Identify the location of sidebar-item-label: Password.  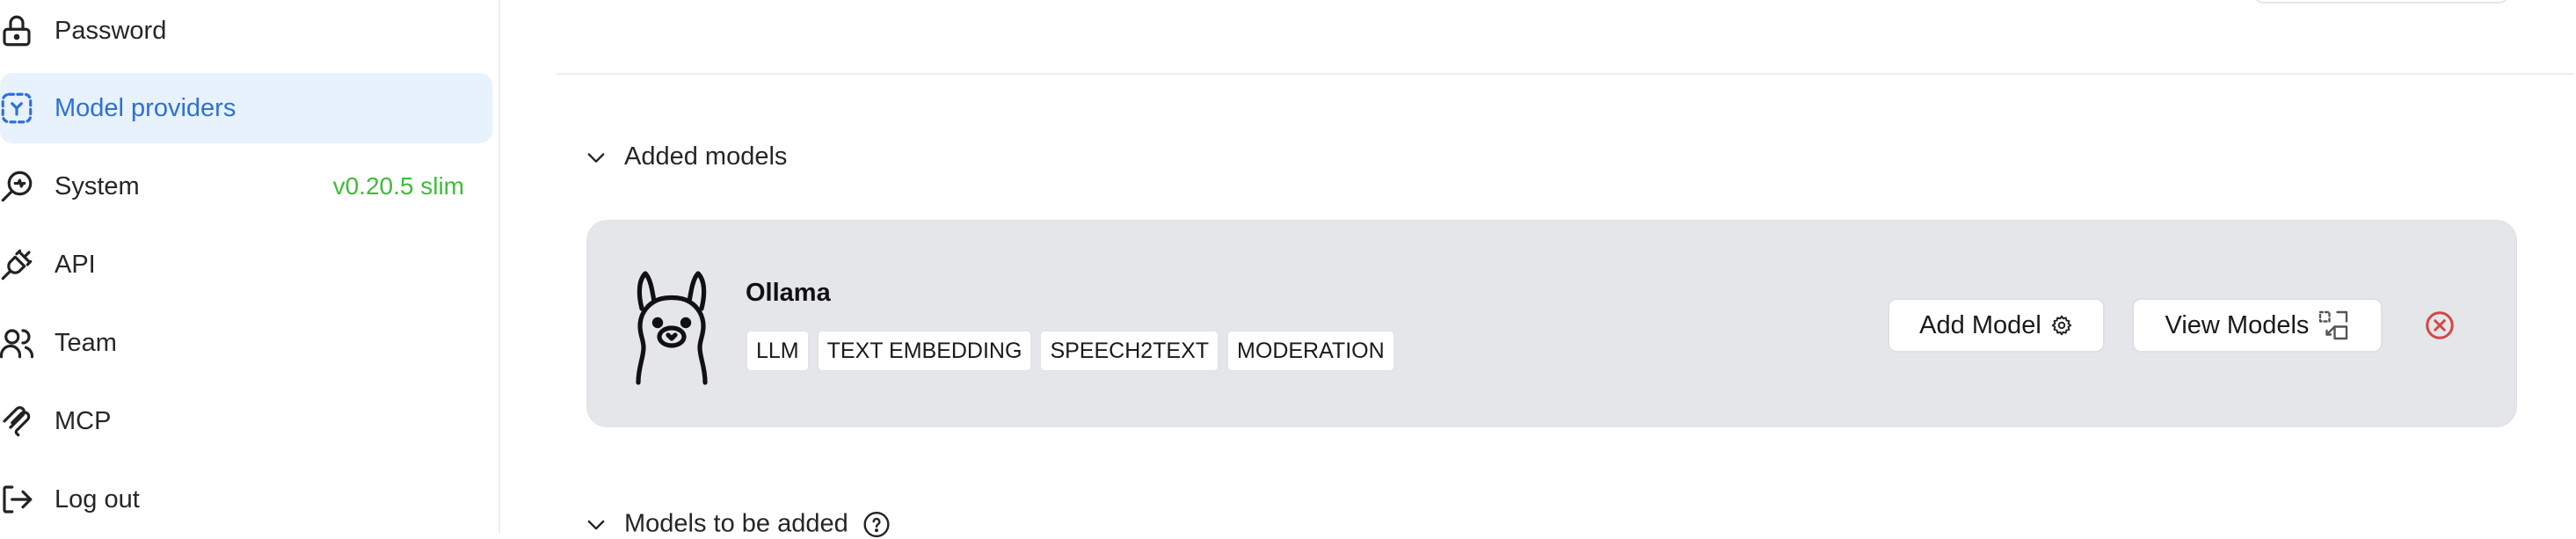
(111, 30).